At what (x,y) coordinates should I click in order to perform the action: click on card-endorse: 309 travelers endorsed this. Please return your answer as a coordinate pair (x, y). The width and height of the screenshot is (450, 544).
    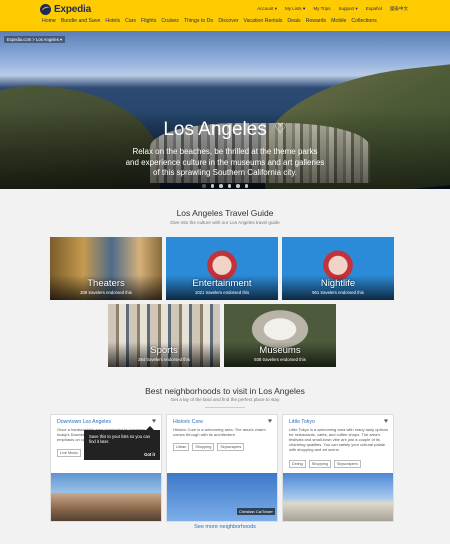
    Looking at the image, I should click on (106, 292).